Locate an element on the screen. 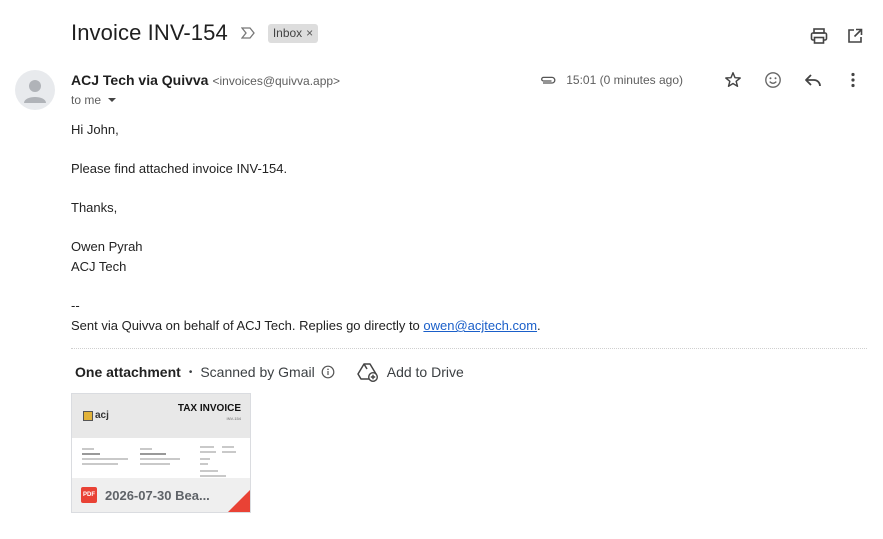 This screenshot has height=539, width=883. subject-row: Invoice INV-154 Inbox × is located at coordinates (195, 33).